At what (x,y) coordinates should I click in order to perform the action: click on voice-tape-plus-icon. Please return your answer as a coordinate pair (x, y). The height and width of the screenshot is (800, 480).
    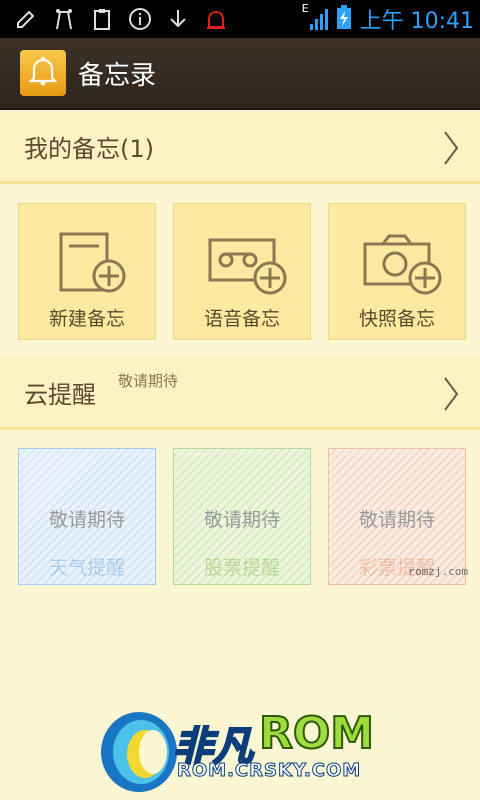
    Looking at the image, I should click on (247, 266).